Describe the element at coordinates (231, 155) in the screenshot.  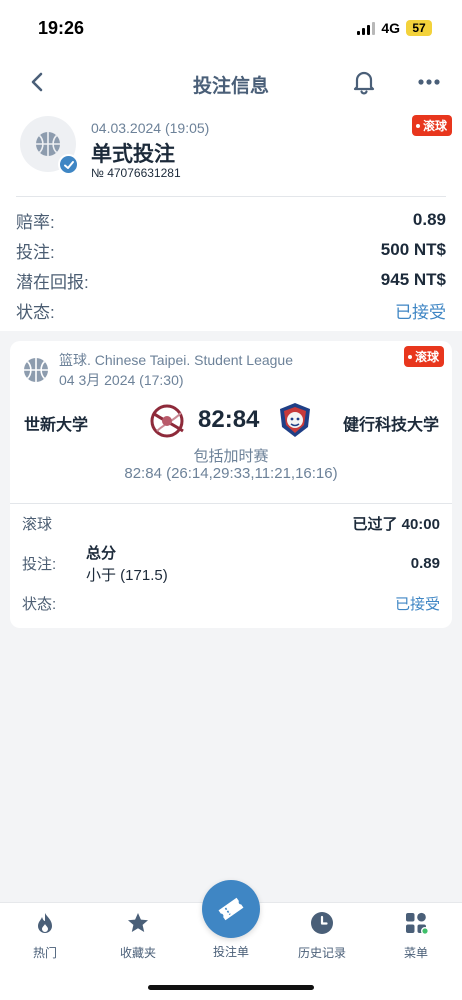
I see `bet-header: 04.03.2024 (19:05) 单式投注 № 47076631281 滚球` at that location.